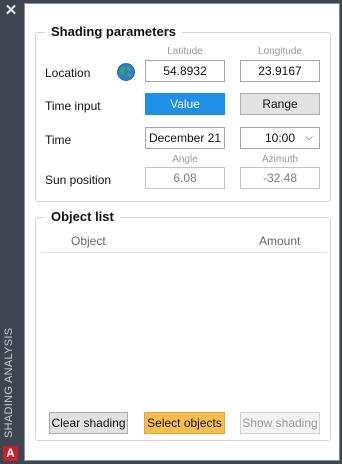 This screenshot has height=464, width=342. What do you see at coordinates (73, 106) in the screenshot?
I see `time-input-label: Time input` at bounding box center [73, 106].